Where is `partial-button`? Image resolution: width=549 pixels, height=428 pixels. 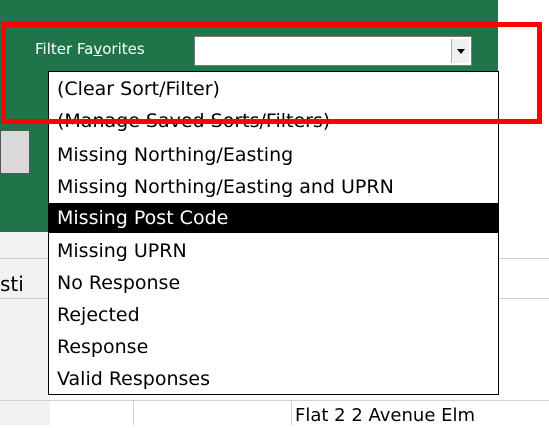 partial-button is located at coordinates (15, 152).